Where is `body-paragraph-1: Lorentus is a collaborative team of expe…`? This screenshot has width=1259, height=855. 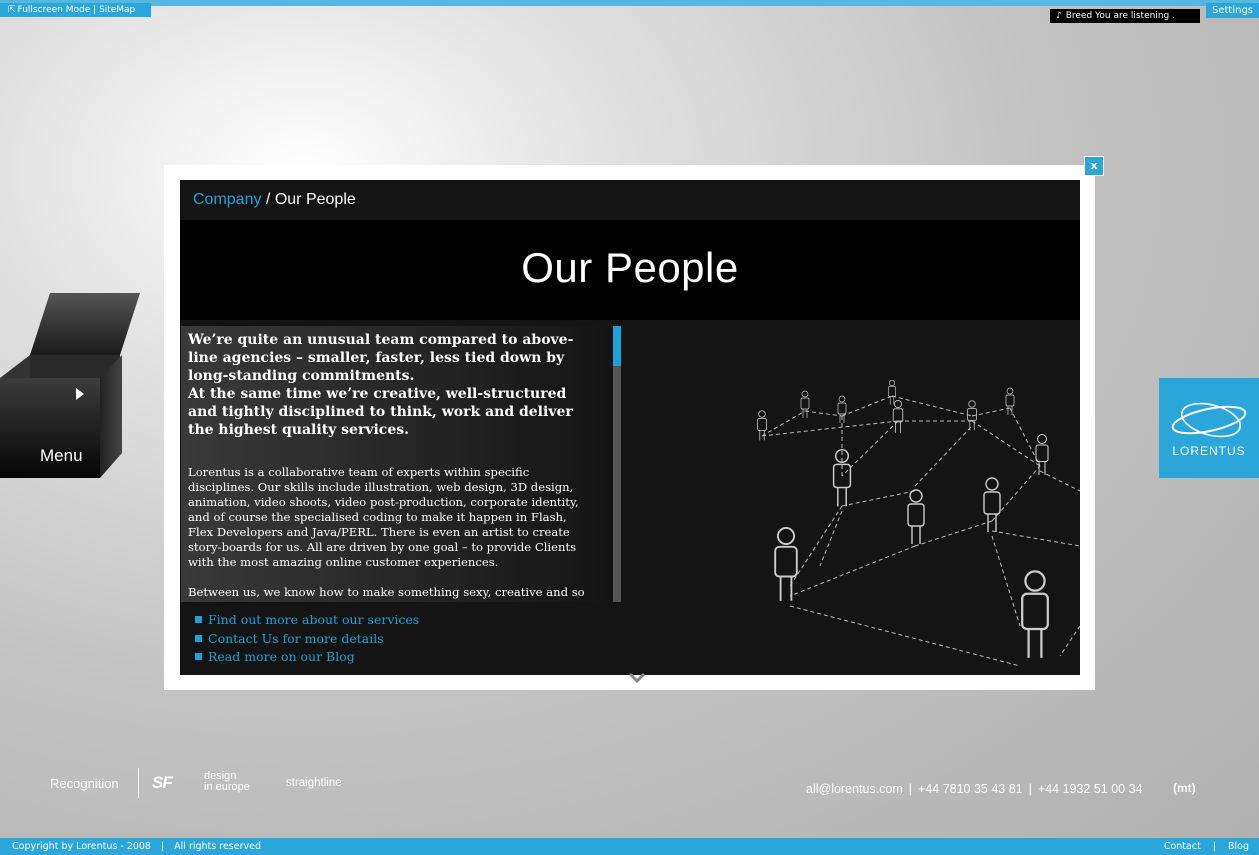 body-paragraph-1: Lorentus is a collaborative team of expe… is located at coordinates (383, 517).